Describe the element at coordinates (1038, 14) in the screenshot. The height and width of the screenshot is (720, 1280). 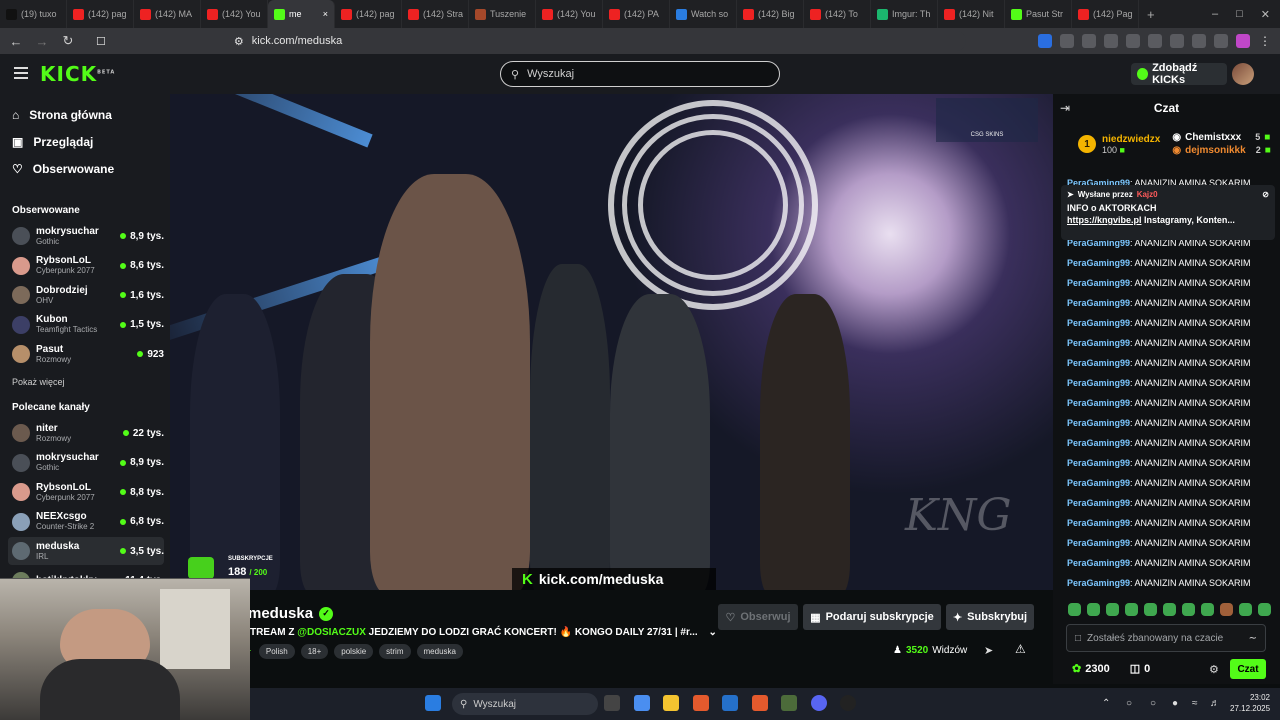
I see `browser-tab: Pasut Str` at that location.